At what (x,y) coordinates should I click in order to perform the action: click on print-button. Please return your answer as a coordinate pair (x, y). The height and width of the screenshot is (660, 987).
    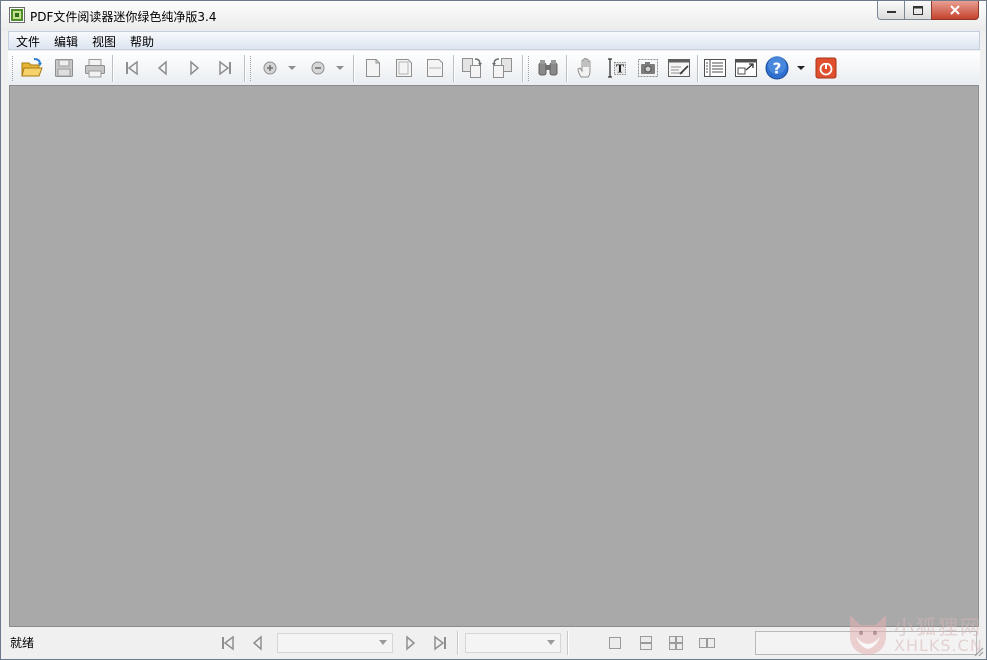
    Looking at the image, I should click on (95, 68).